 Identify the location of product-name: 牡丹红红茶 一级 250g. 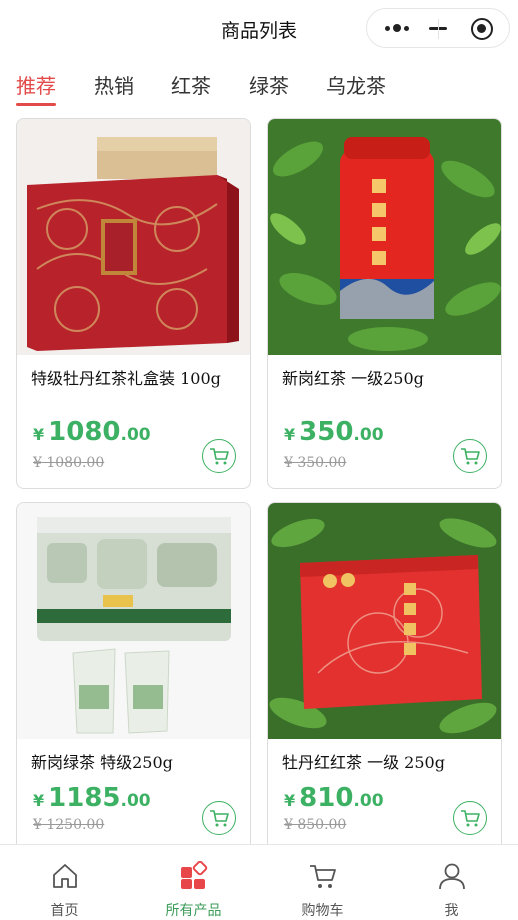
(387, 763).